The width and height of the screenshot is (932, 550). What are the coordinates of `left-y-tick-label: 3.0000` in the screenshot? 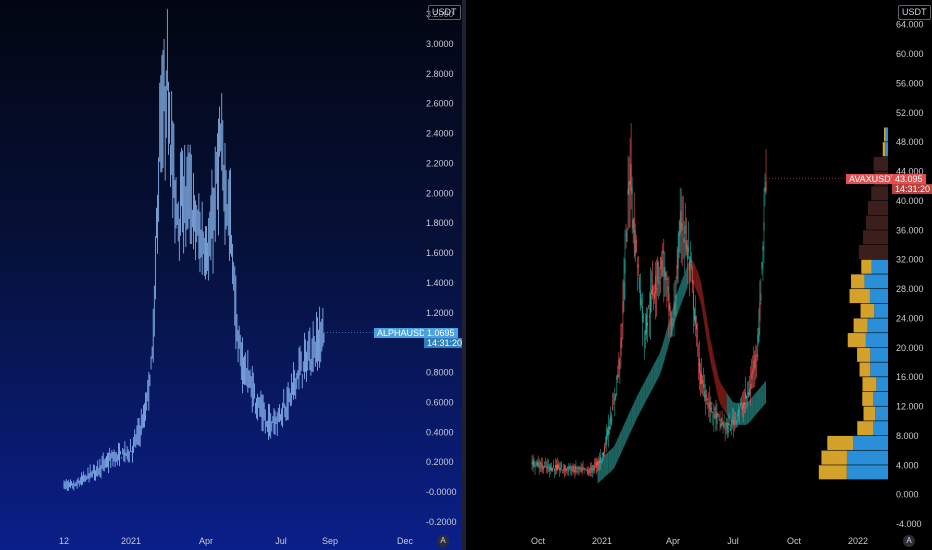 It's located at (440, 44).